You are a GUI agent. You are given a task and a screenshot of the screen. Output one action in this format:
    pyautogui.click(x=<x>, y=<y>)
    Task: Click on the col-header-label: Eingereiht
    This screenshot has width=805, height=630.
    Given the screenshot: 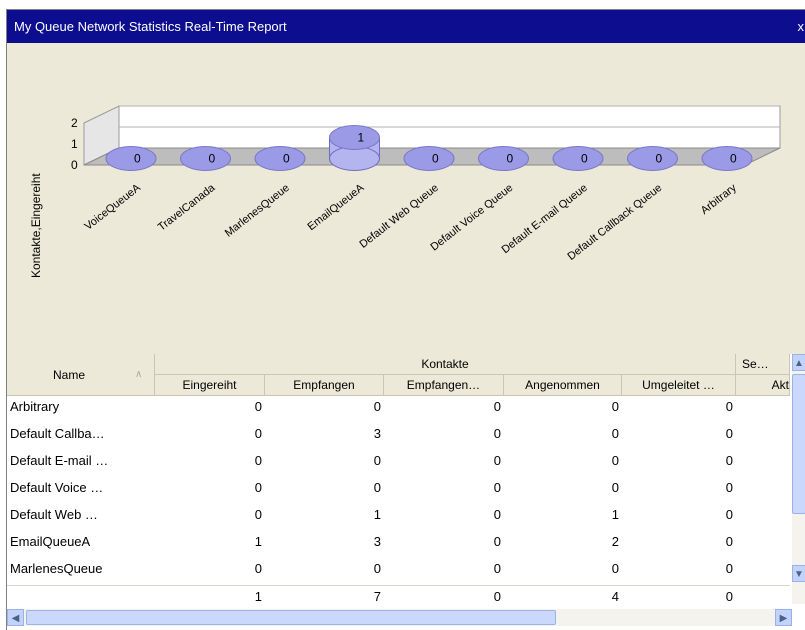 What is the action you would take?
    pyautogui.click(x=209, y=385)
    